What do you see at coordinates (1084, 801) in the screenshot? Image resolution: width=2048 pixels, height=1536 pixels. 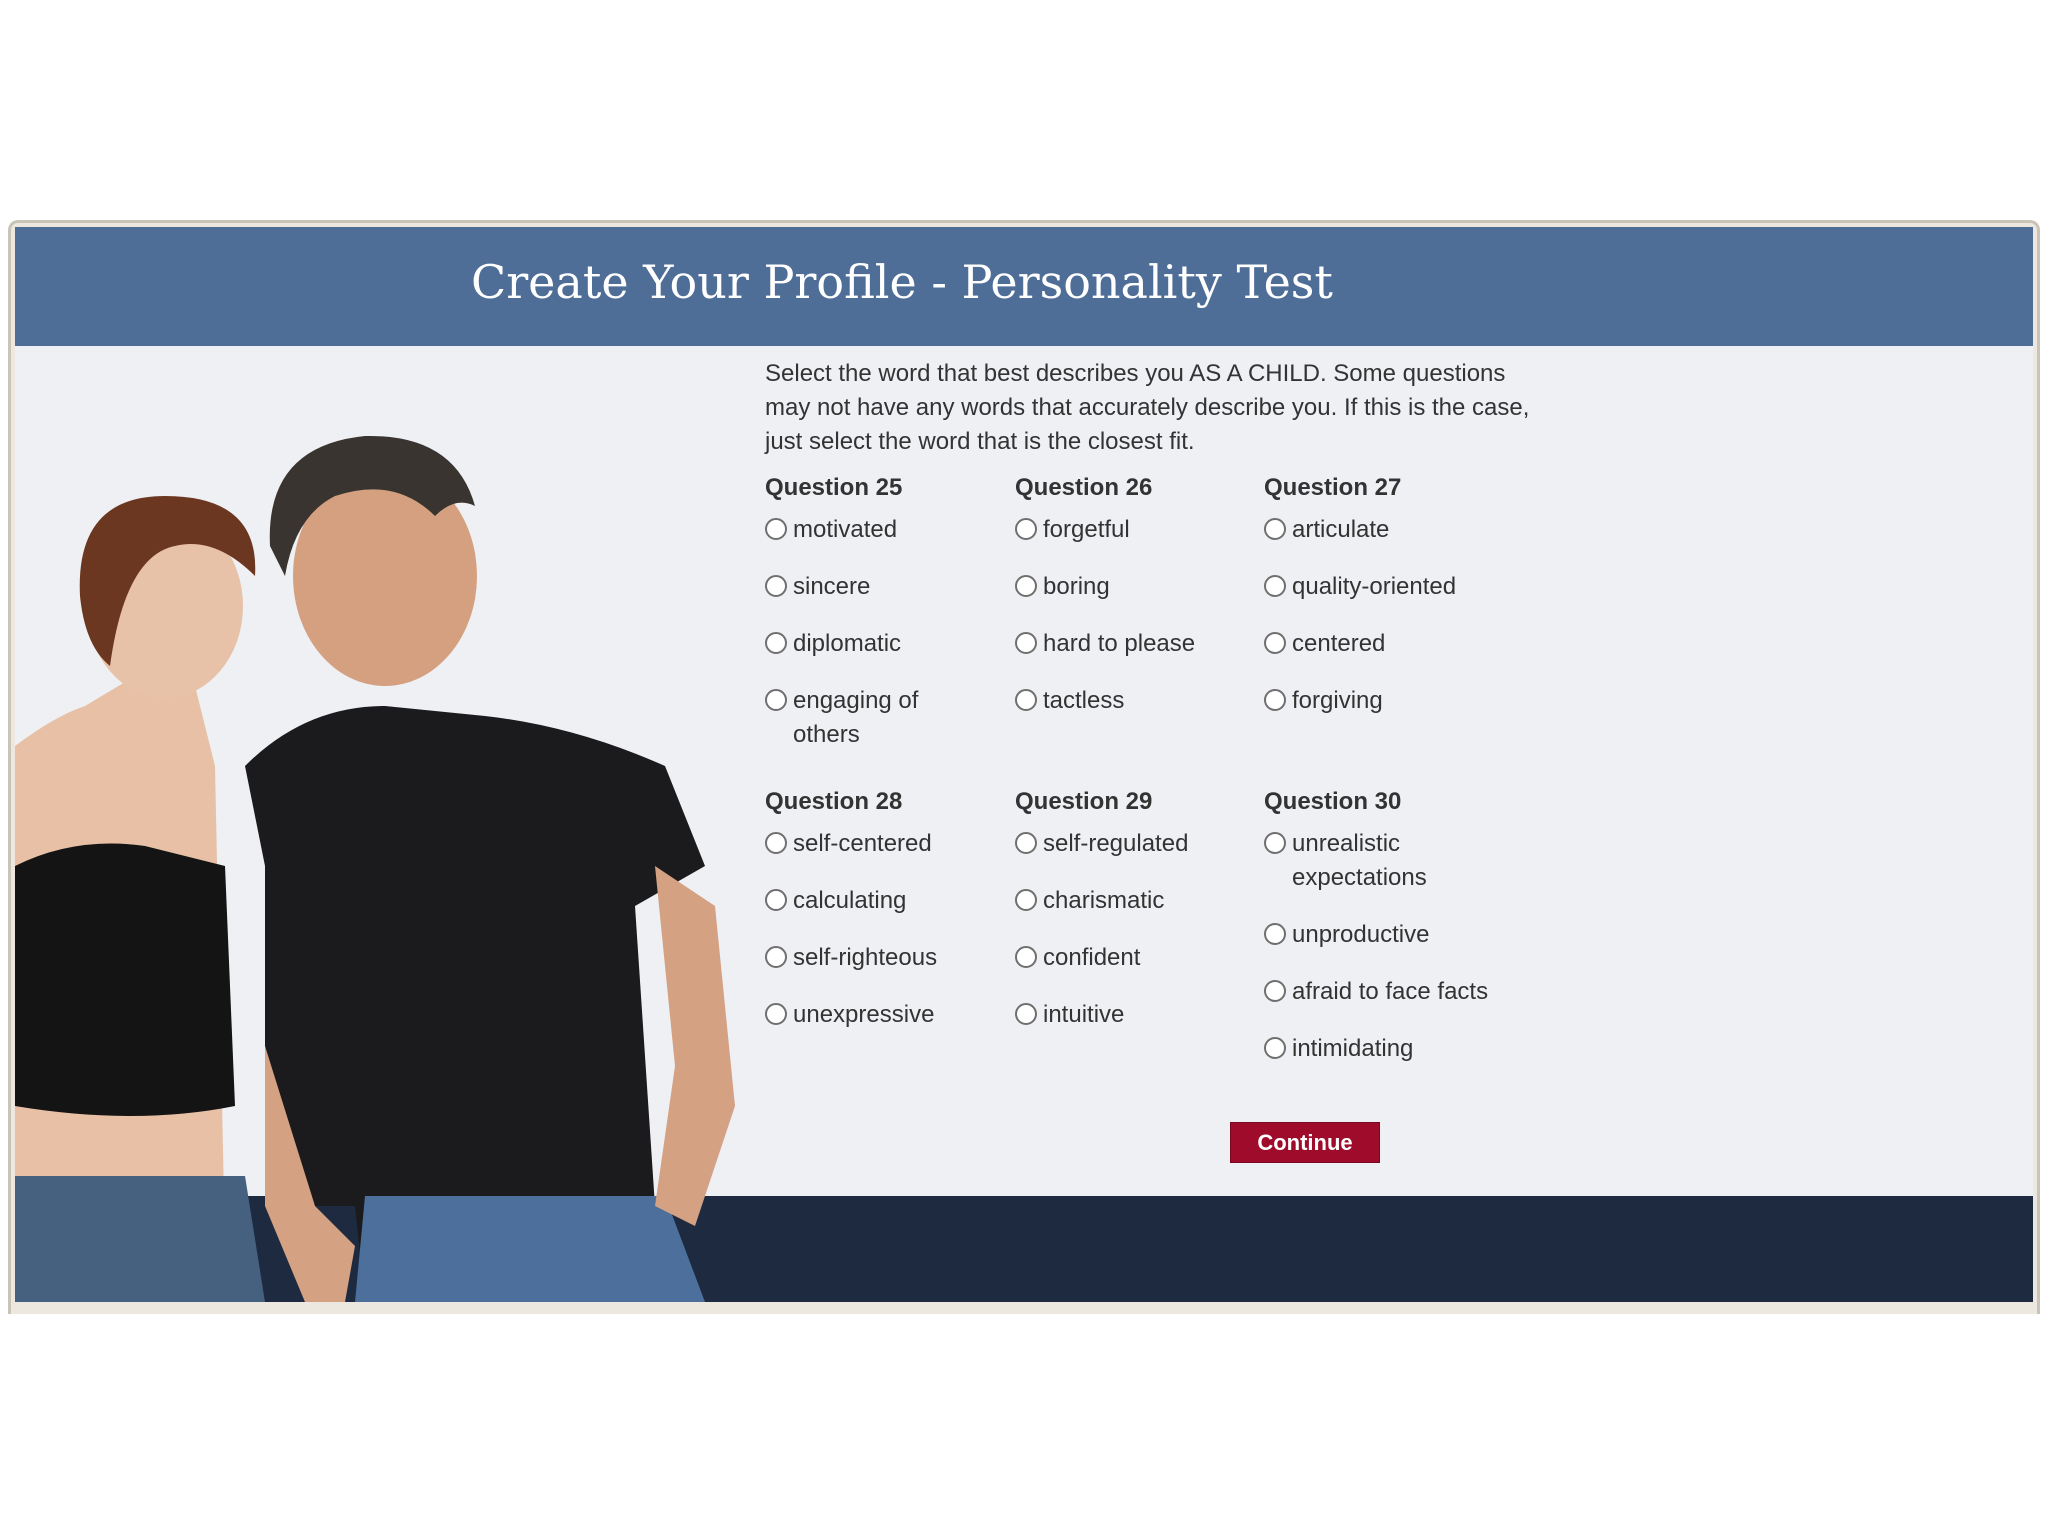 I see `question-title: Question 29` at bounding box center [1084, 801].